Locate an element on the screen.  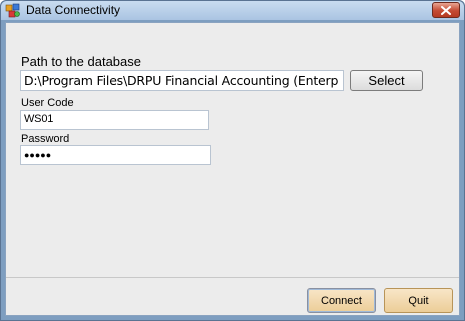
close-button is located at coordinates (446, 10).